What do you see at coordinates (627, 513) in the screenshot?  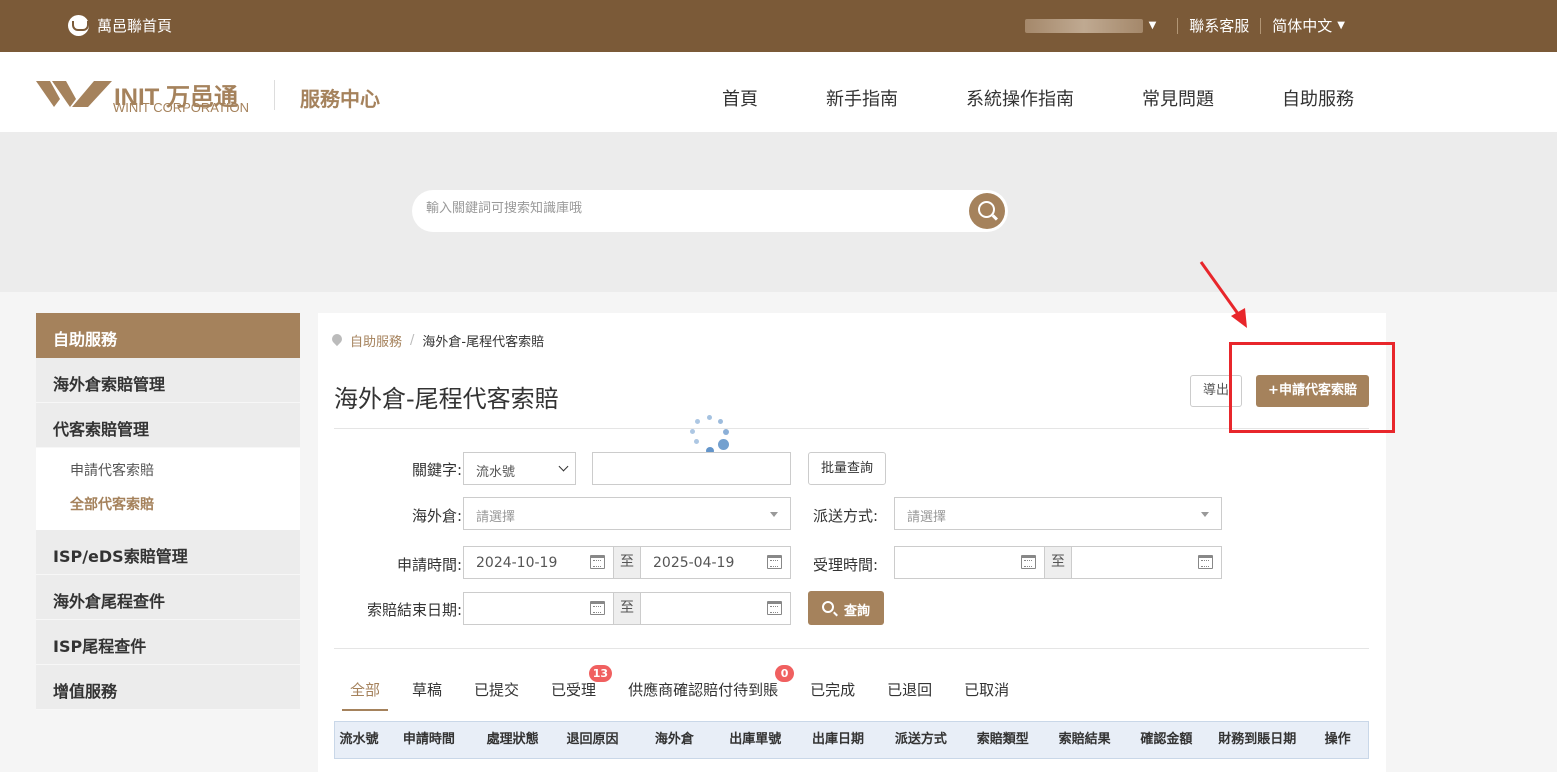 I see `warehouse-select: 請選擇` at bounding box center [627, 513].